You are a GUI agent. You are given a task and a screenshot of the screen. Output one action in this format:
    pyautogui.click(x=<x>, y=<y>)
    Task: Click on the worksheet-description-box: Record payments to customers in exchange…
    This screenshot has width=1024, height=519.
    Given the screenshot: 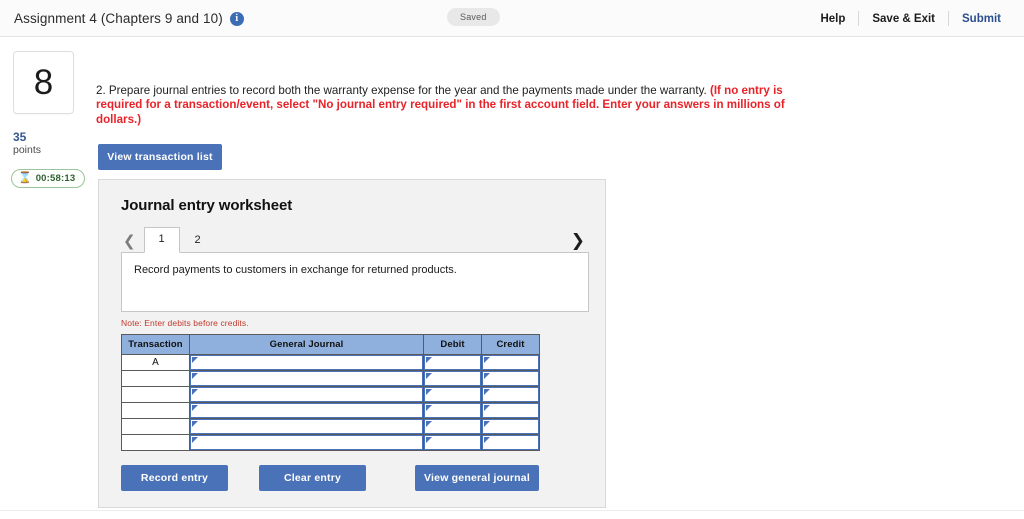 What is the action you would take?
    pyautogui.click(x=355, y=282)
    